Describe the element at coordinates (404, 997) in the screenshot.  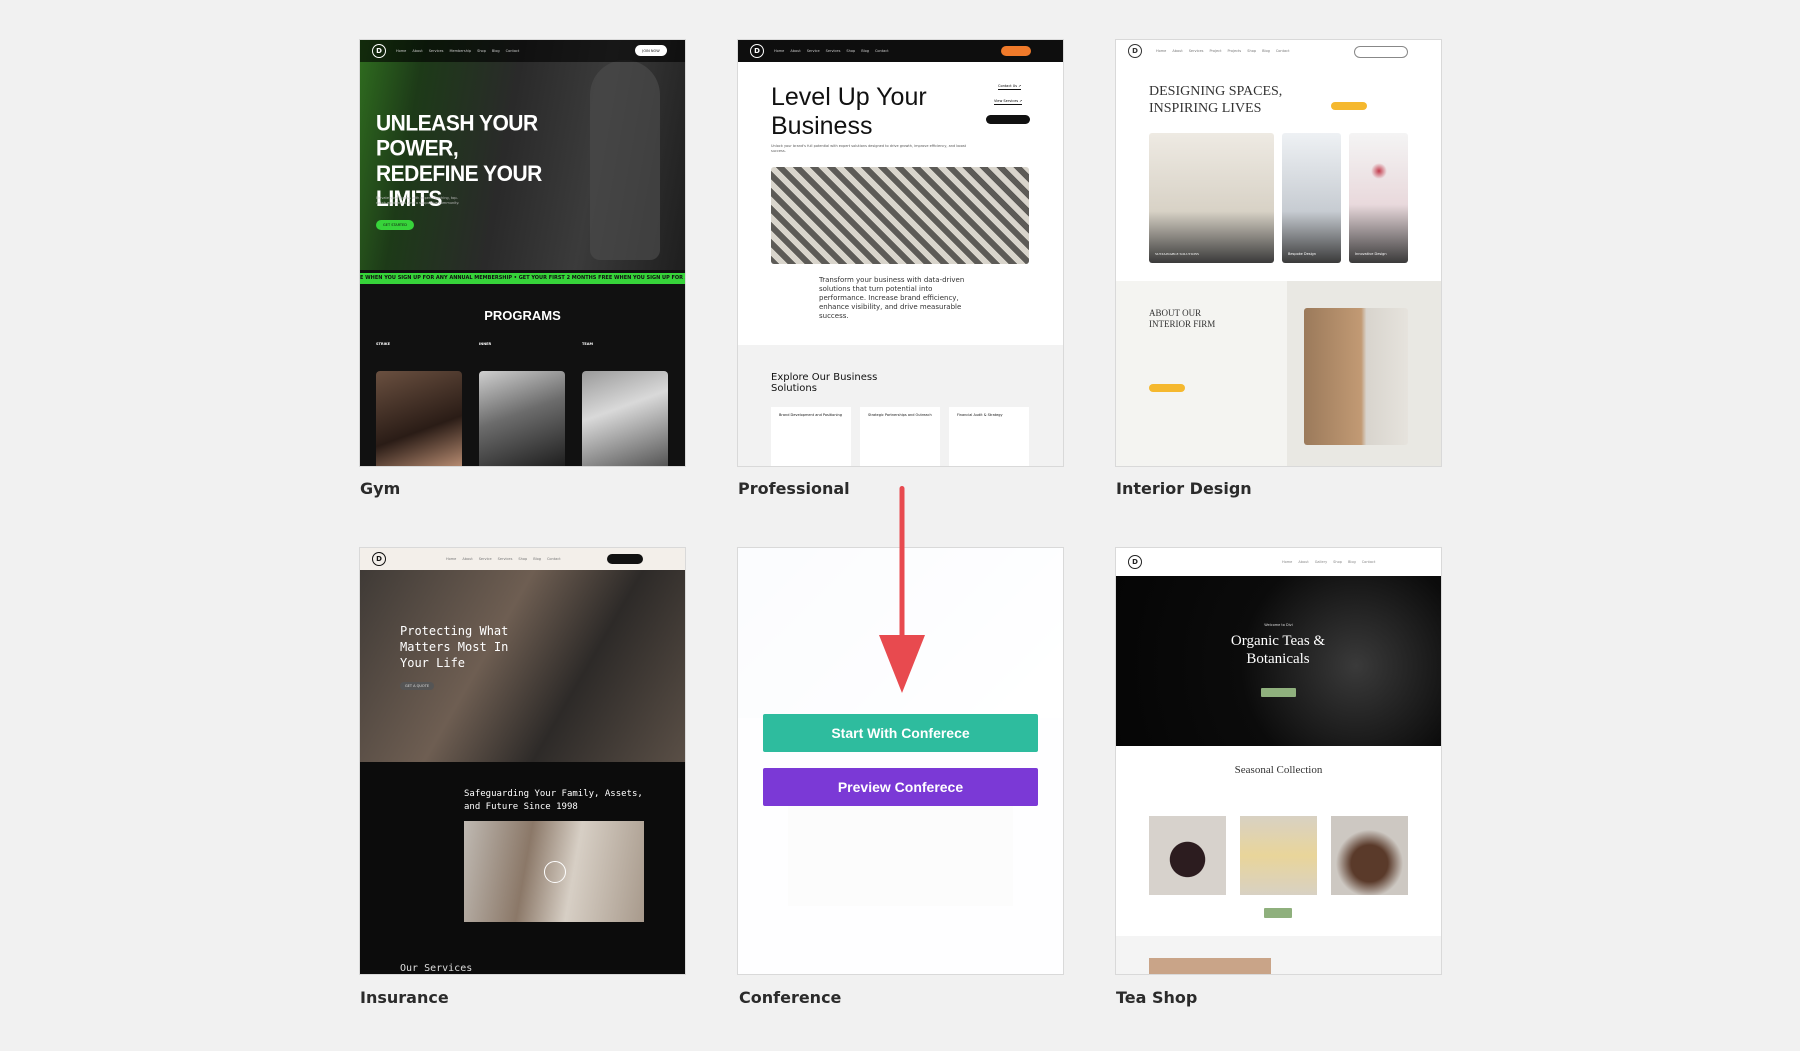
I see `template-label: Insurance` at that location.